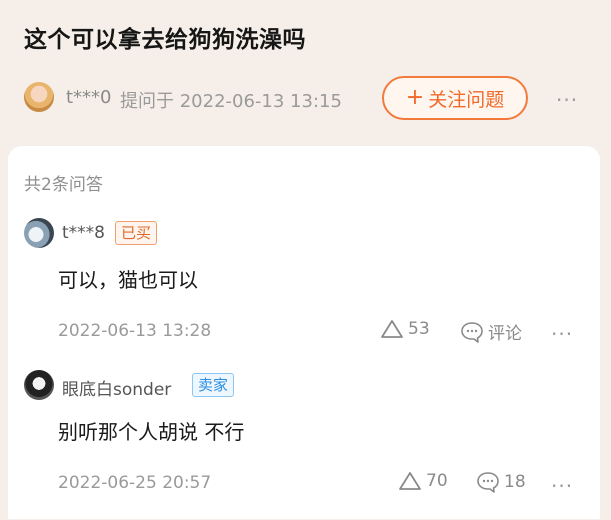 The height and width of the screenshot is (520, 611). What do you see at coordinates (515, 482) in the screenshot?
I see `comment-count: 18` at bounding box center [515, 482].